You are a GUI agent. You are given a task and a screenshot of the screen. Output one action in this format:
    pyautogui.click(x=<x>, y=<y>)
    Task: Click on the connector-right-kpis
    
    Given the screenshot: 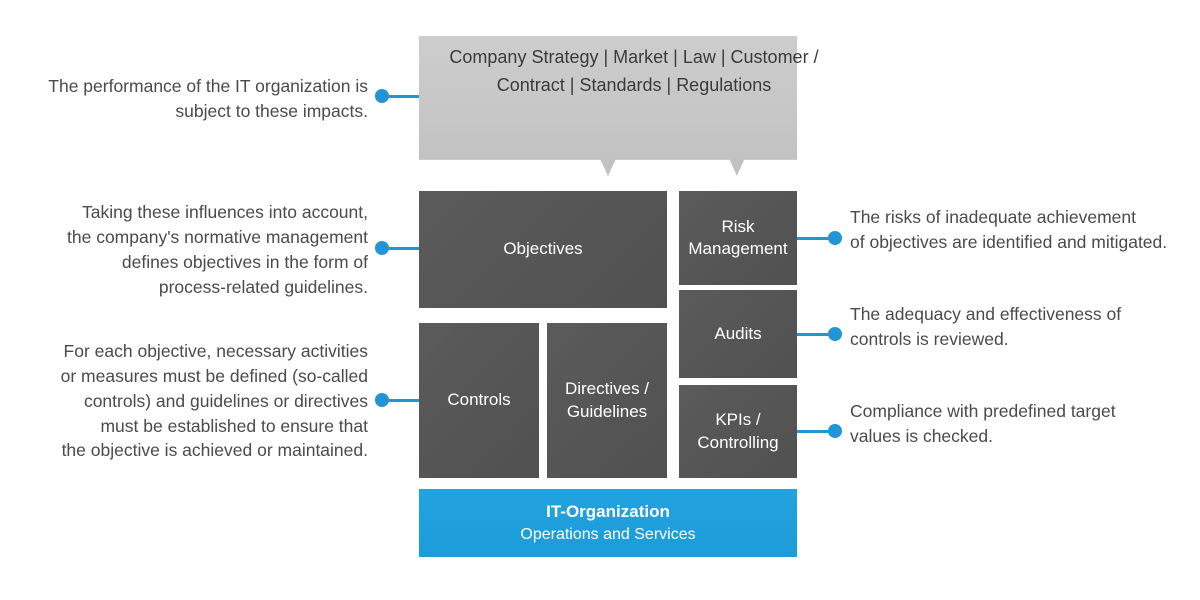 What is the action you would take?
    pyautogui.click(x=819, y=431)
    